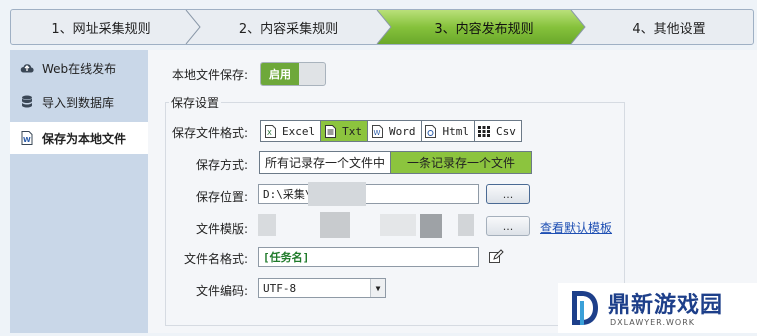 The height and width of the screenshot is (336, 757). I want to click on word-icon: W, so click(377, 131).